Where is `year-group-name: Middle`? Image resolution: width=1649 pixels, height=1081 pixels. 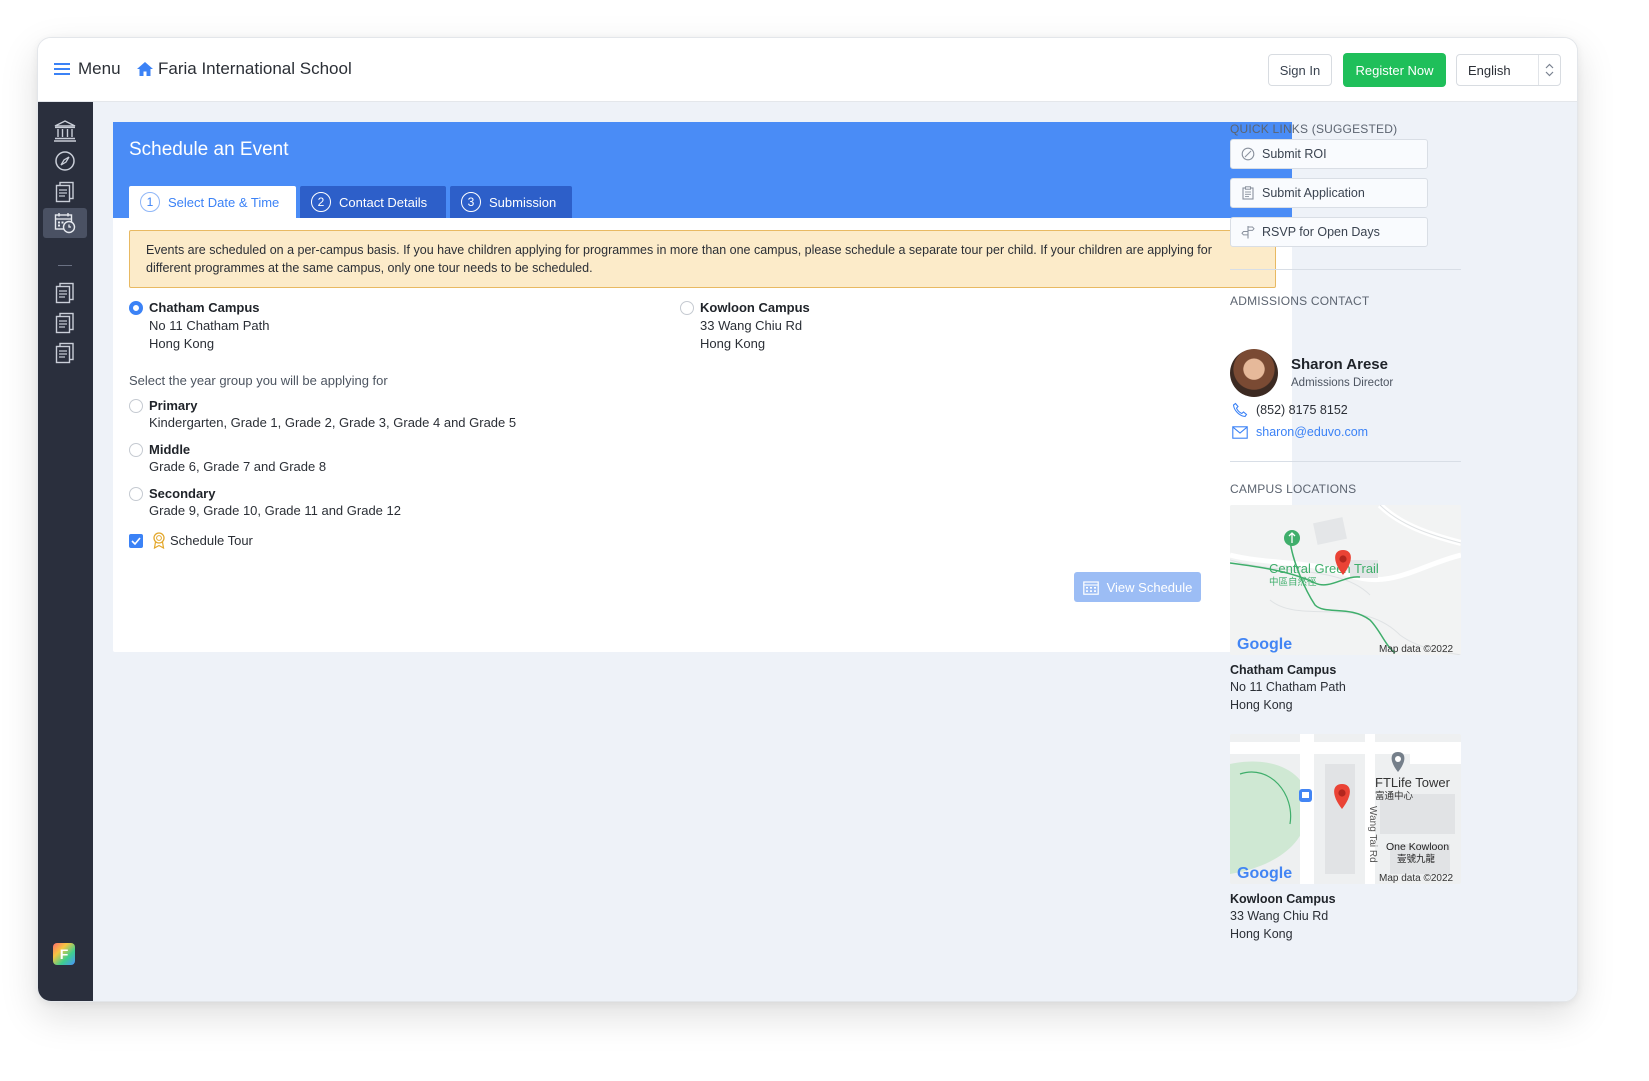
year-group-name: Middle is located at coordinates (170, 449).